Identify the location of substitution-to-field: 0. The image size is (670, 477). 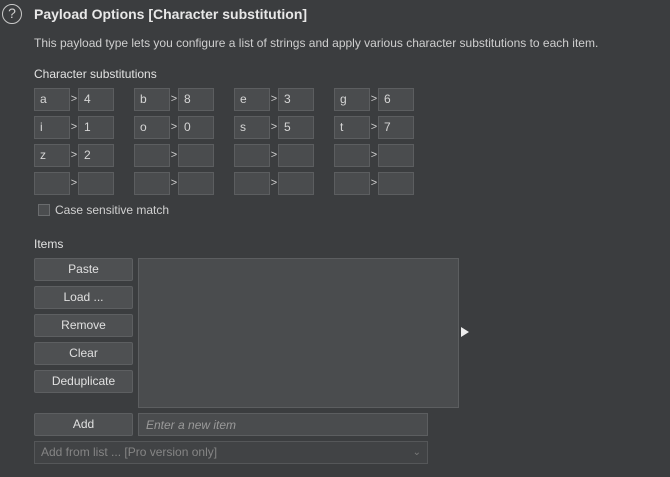
(196, 127).